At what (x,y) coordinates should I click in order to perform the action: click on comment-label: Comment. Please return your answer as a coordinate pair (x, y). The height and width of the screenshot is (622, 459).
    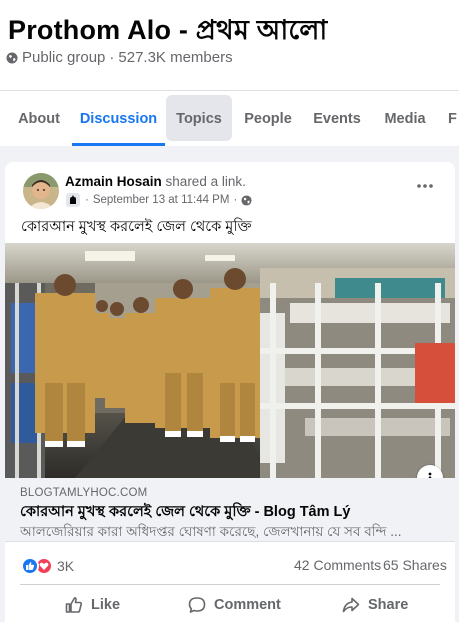
    Looking at the image, I should click on (247, 605).